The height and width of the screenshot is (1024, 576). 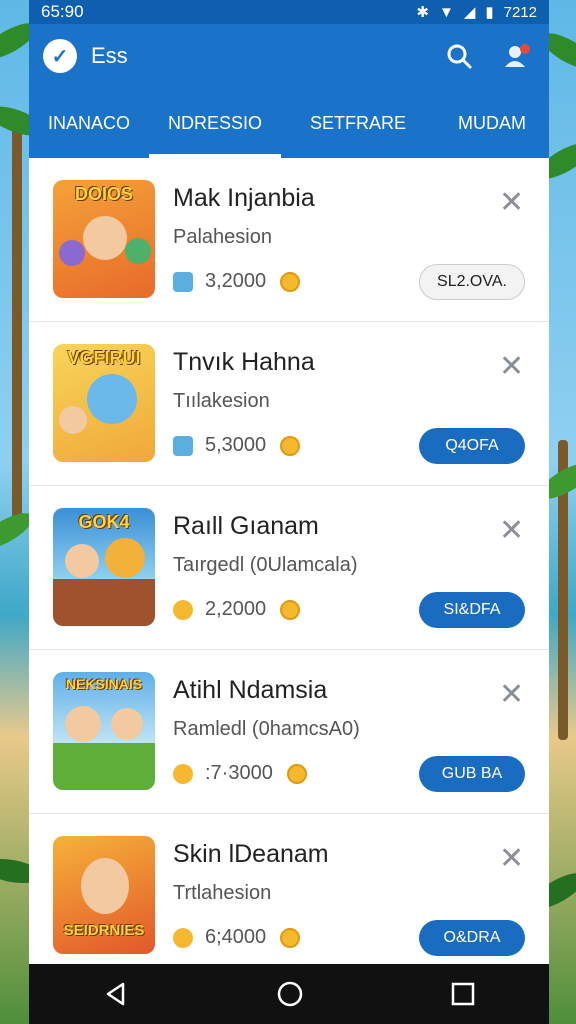 I want to click on action-button: O&DRA, so click(x=472, y=938).